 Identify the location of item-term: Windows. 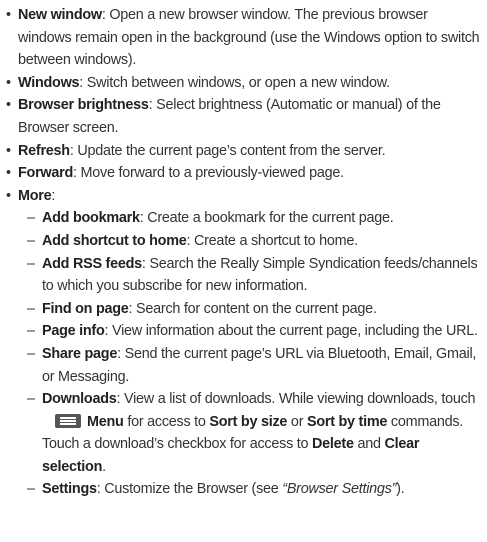
(49, 82).